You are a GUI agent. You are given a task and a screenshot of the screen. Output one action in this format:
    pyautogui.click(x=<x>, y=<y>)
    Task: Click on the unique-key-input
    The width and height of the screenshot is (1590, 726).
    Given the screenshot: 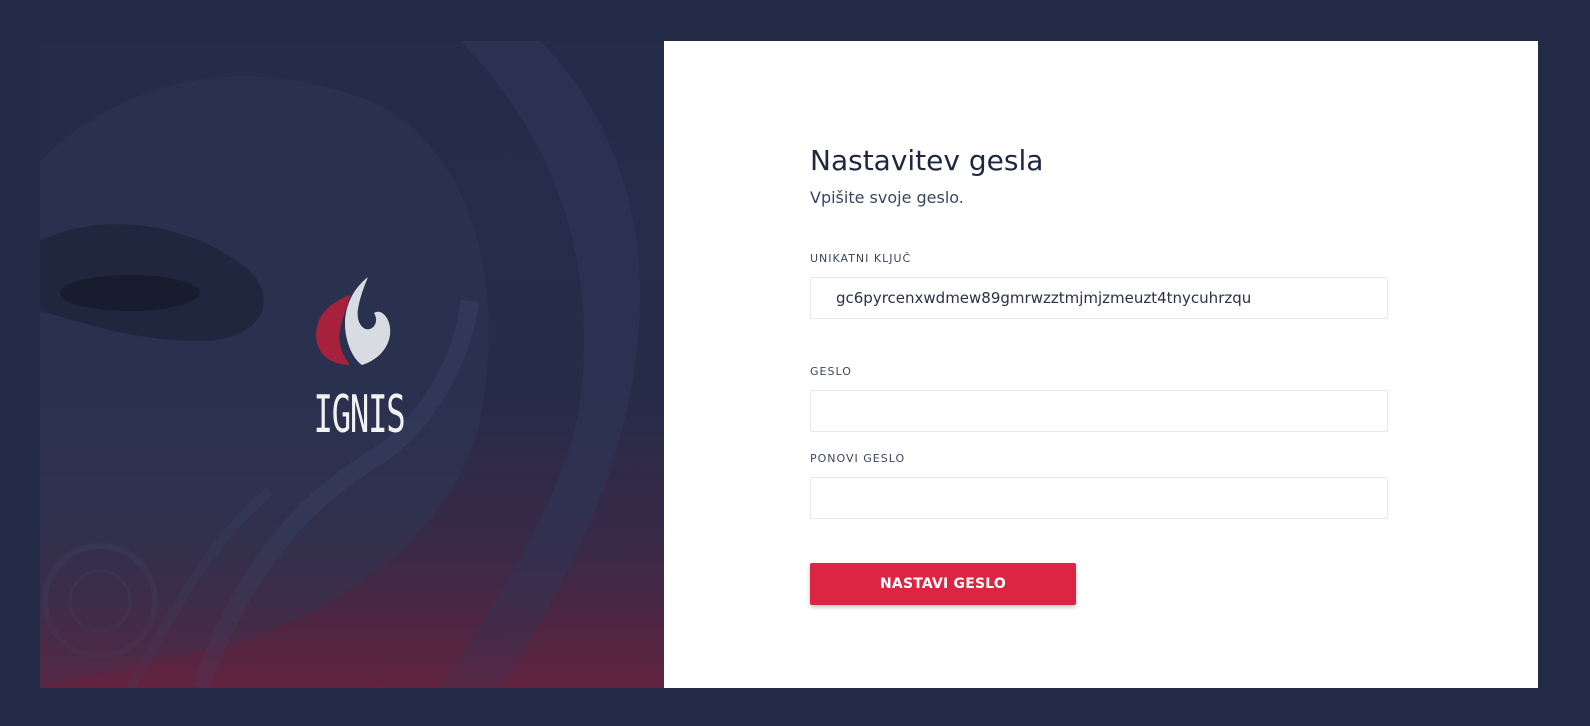 What is the action you would take?
    pyautogui.click(x=1099, y=298)
    